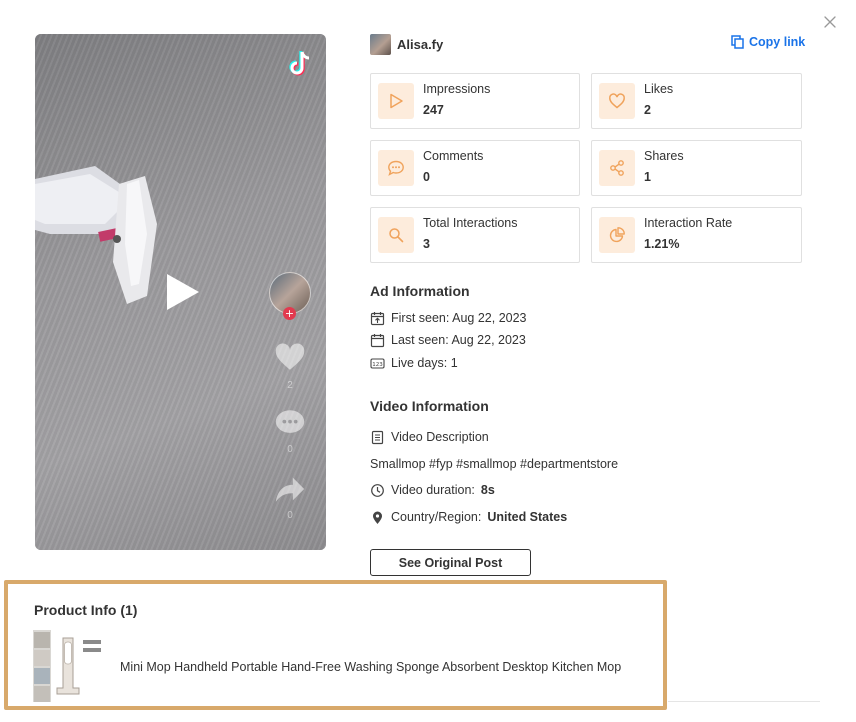 This screenshot has height=722, width=856. What do you see at coordinates (475, 168) in the screenshot?
I see `stat-card-comments: Comments 0` at bounding box center [475, 168].